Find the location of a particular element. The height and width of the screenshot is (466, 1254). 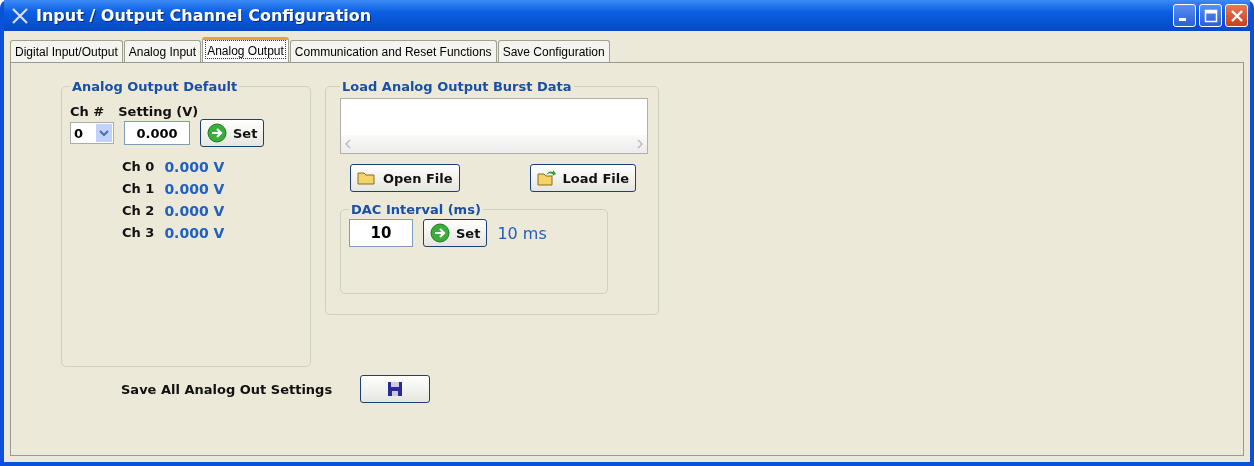

tab: Analog Output is located at coordinates (245, 49).